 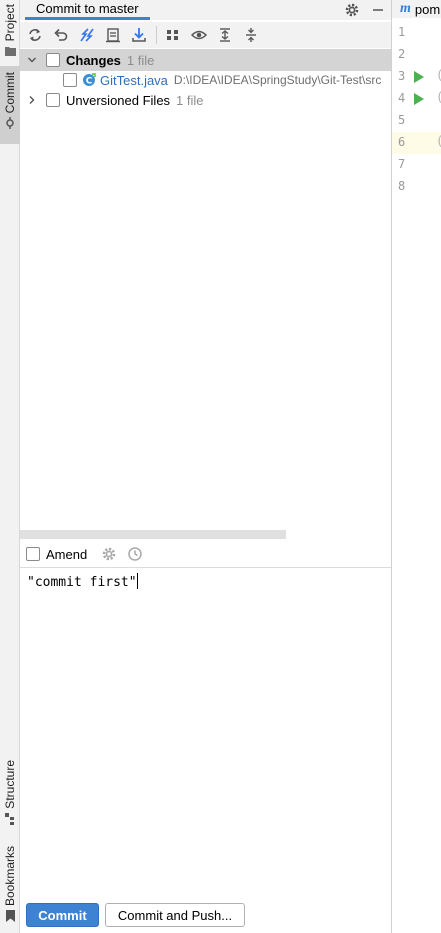 I want to click on line-number: 7, so click(x=402, y=164).